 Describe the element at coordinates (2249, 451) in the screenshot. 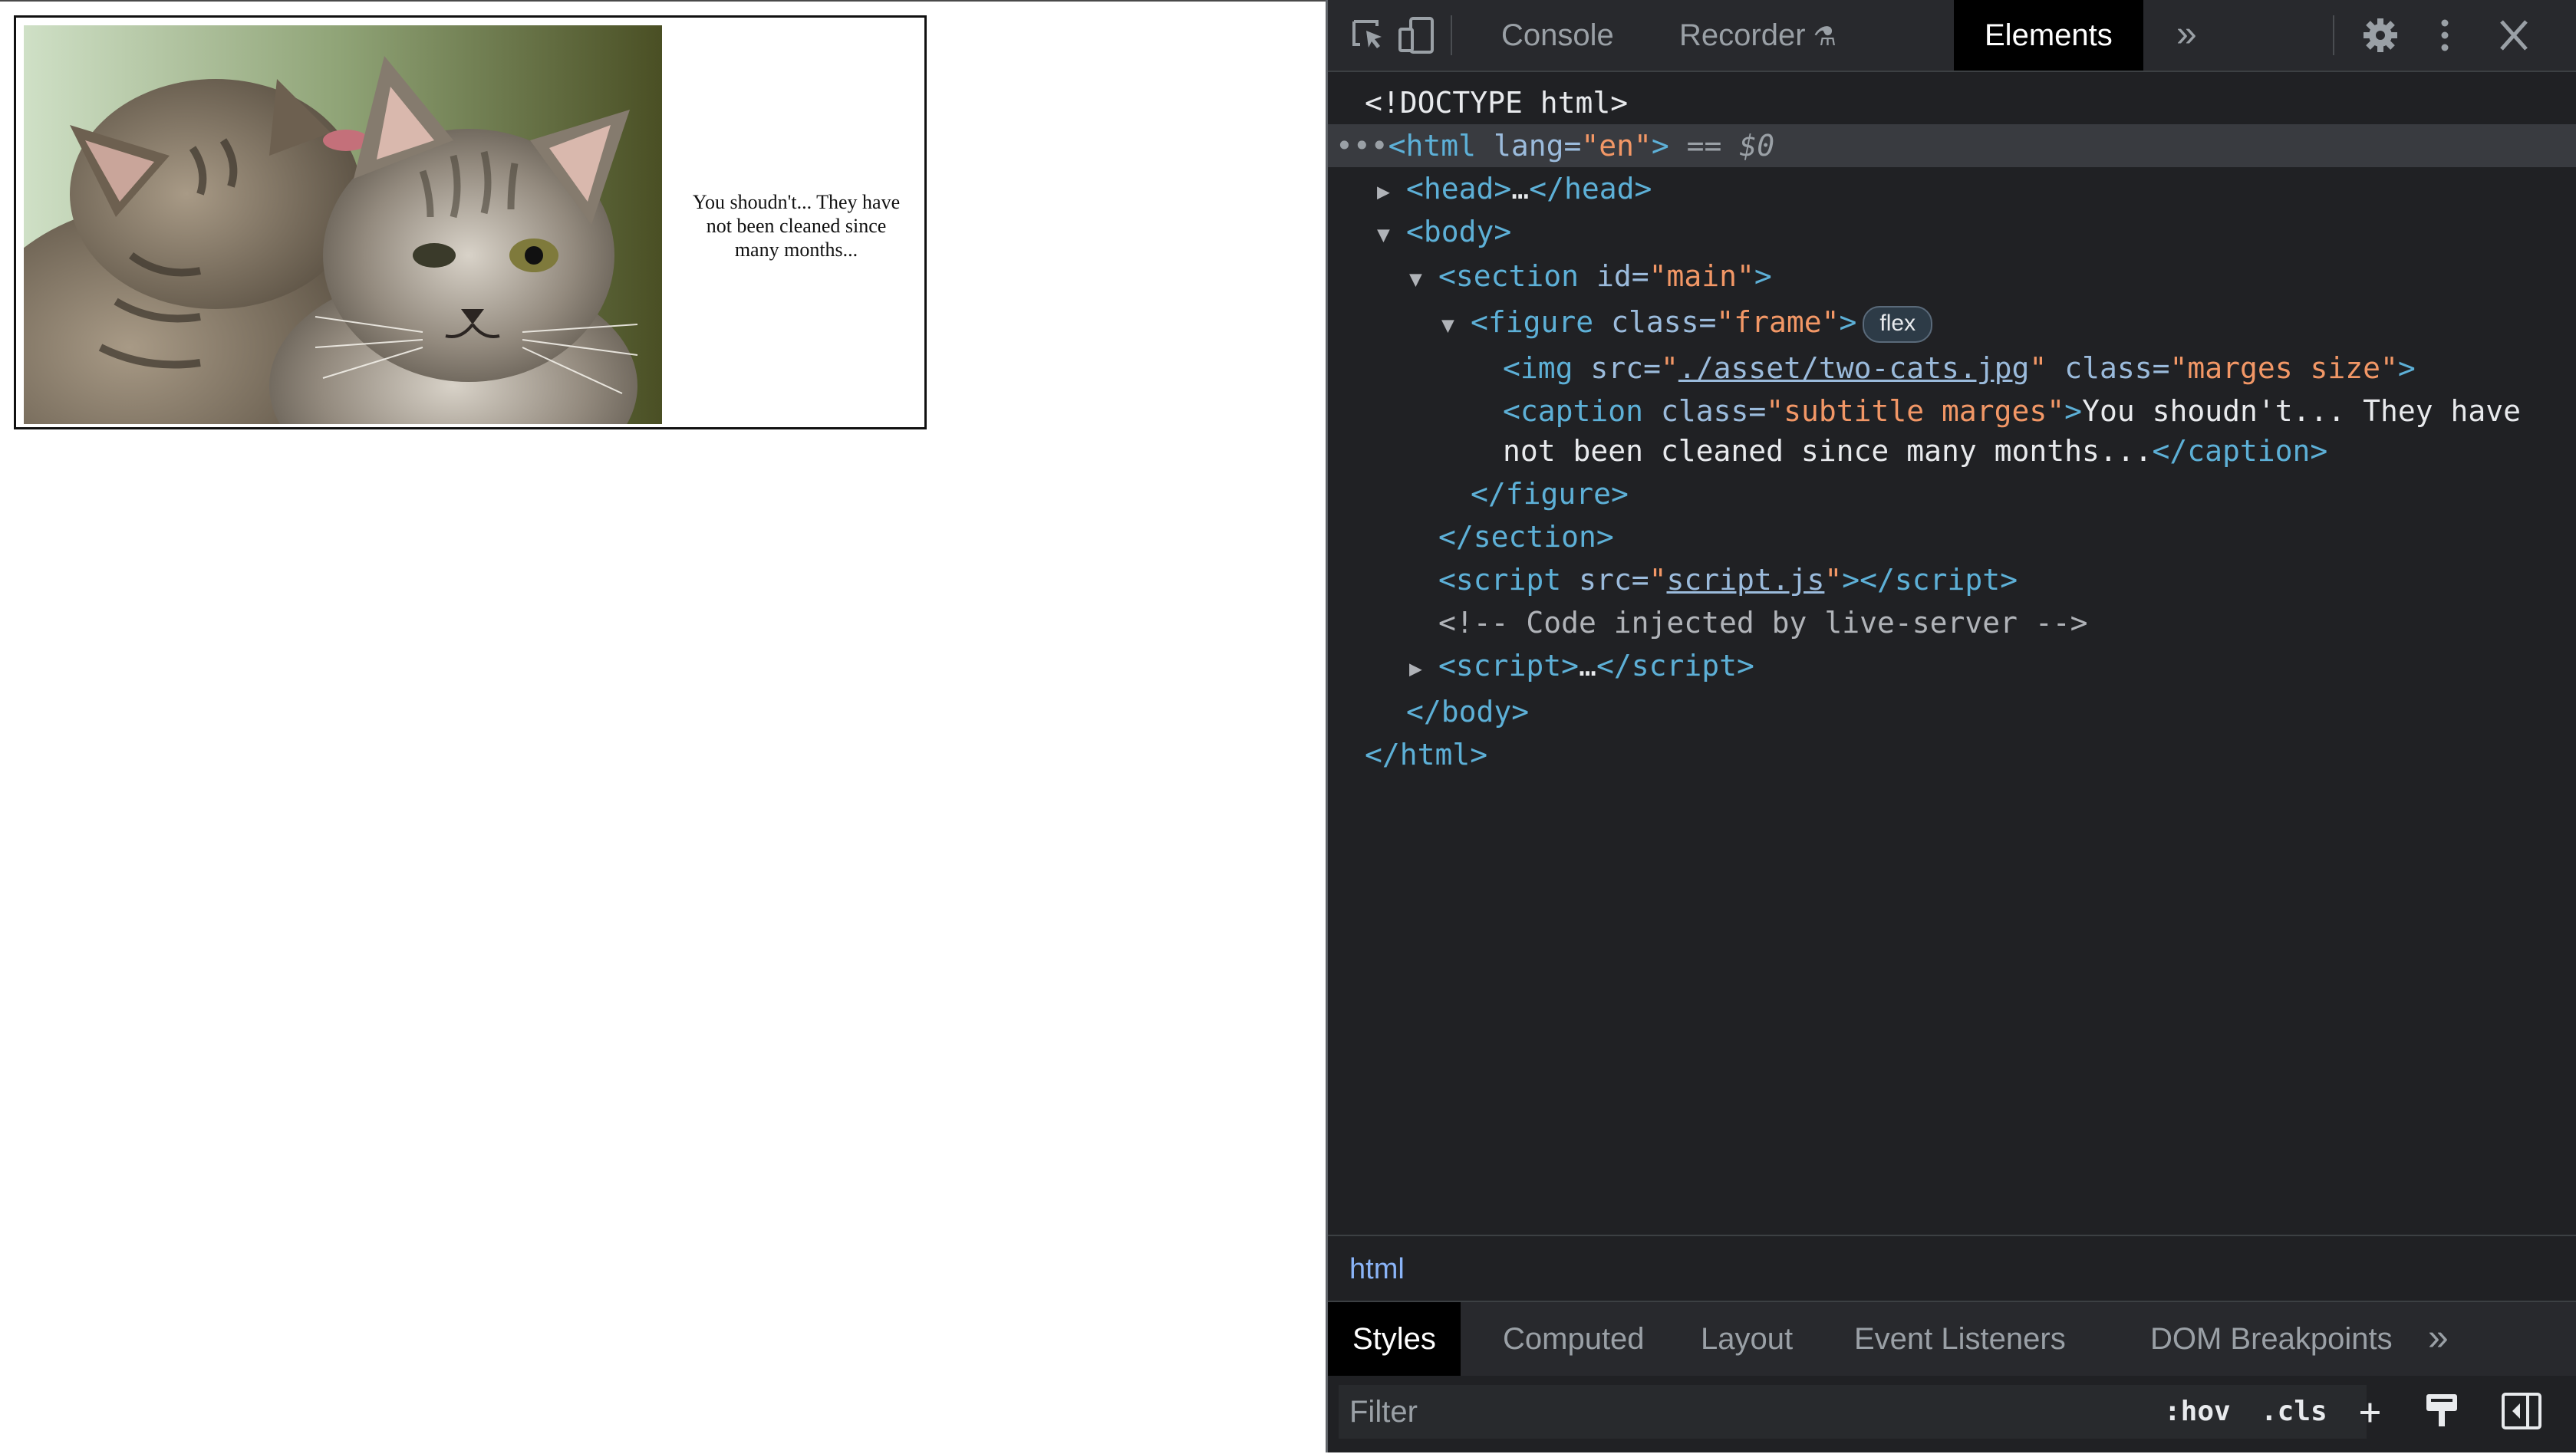

I see `caption-close-tag: caption` at that location.